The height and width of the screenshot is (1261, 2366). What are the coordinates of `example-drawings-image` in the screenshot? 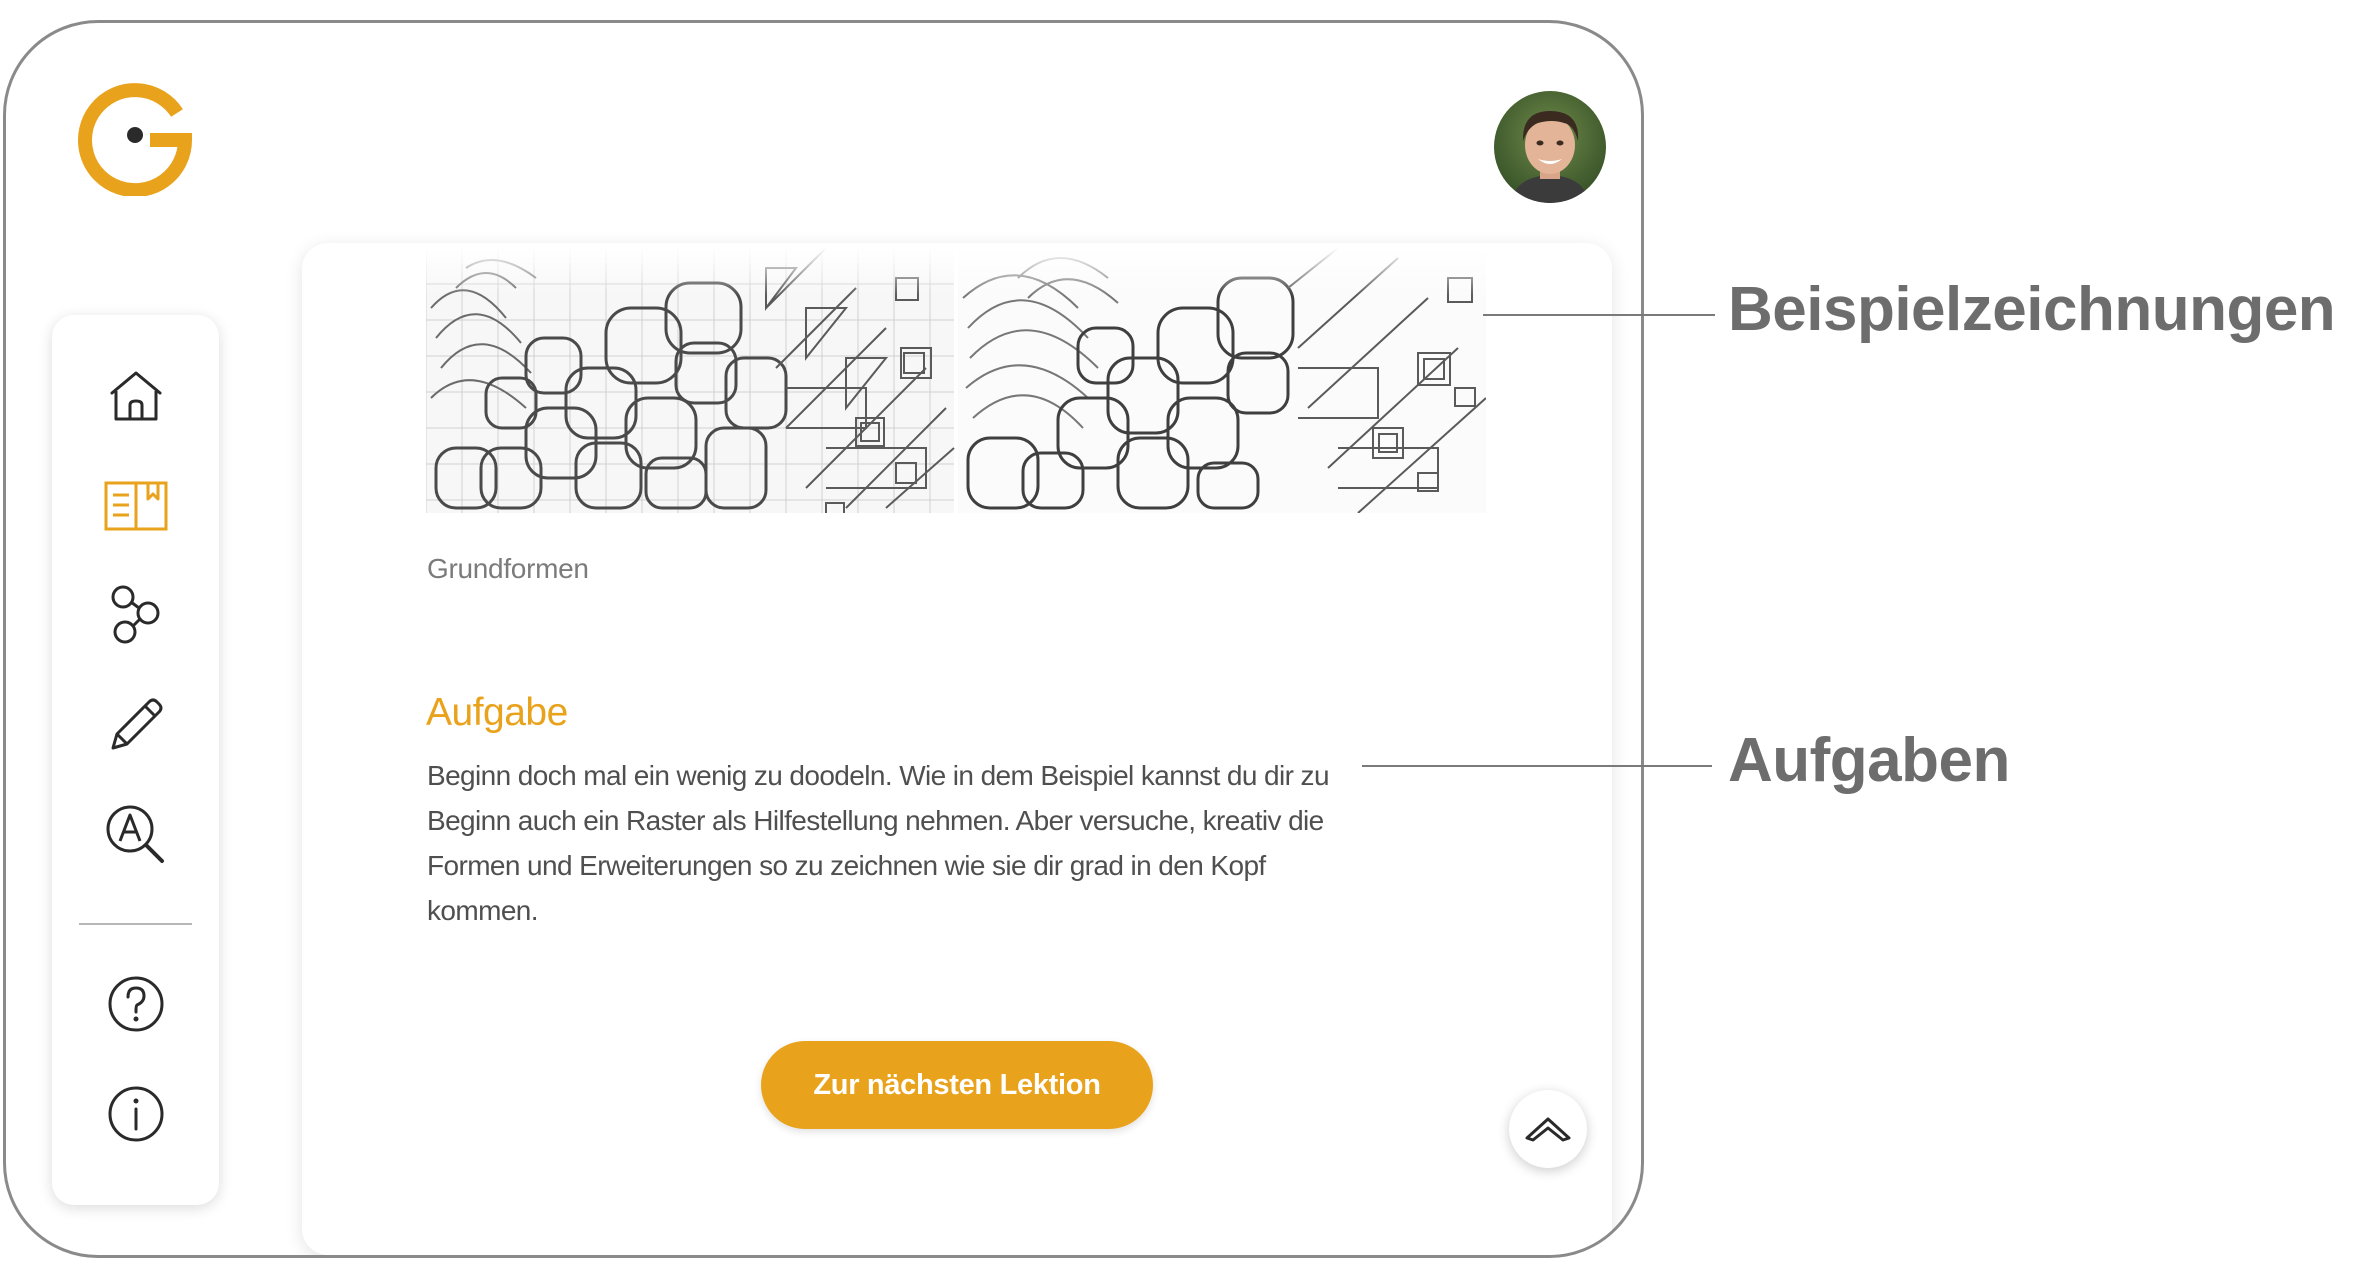 It's located at (956, 380).